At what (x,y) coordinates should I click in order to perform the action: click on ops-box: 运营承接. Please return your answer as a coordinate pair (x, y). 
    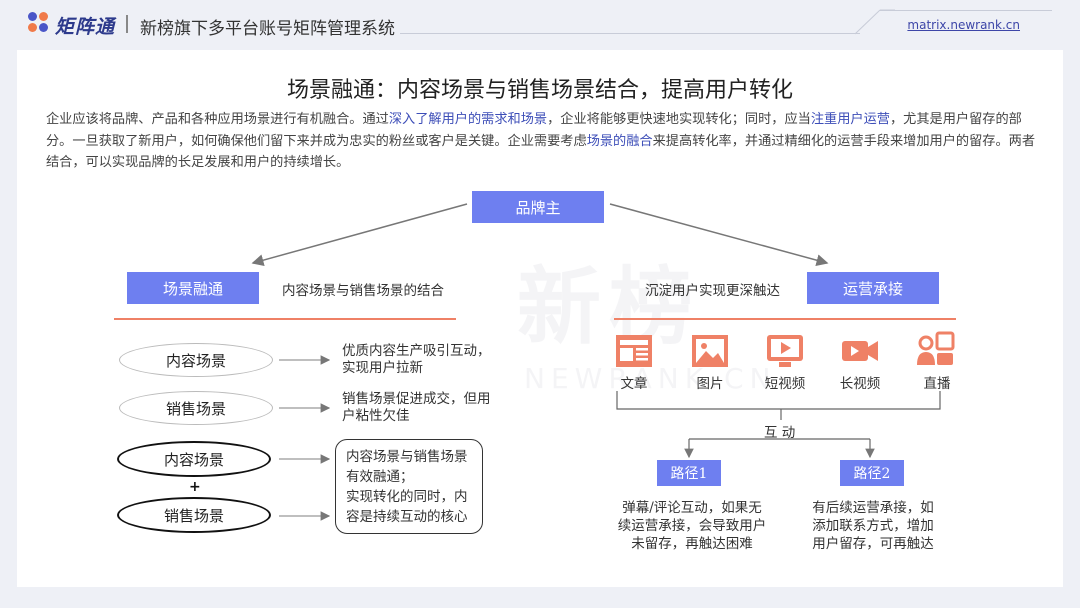
    Looking at the image, I should click on (873, 288).